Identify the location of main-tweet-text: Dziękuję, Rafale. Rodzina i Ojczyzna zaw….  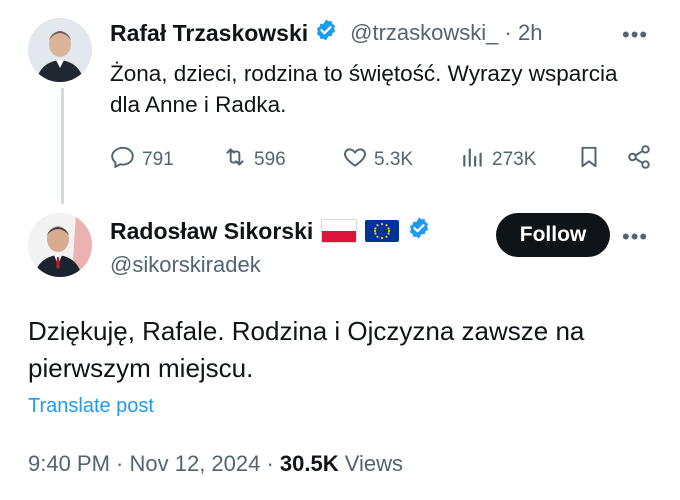
(306, 349).